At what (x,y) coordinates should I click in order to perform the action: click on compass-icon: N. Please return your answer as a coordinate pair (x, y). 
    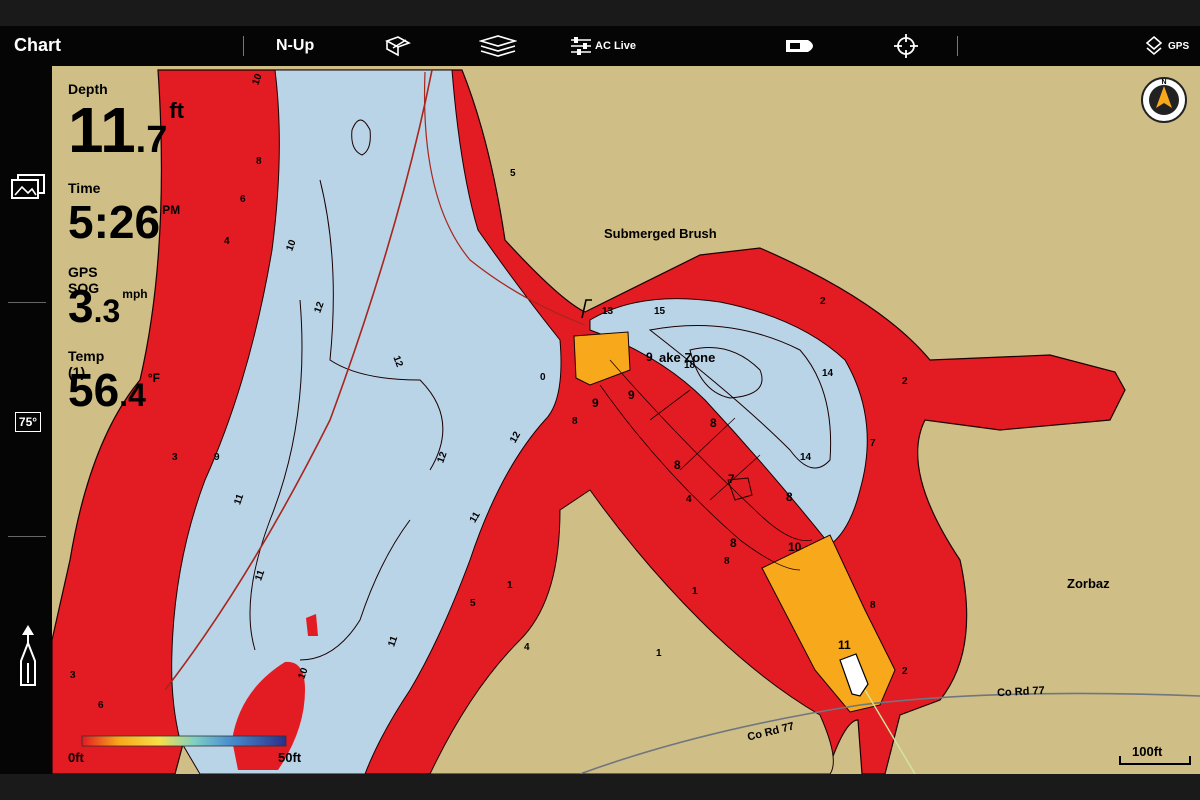
    Looking at the image, I should click on (1164, 100).